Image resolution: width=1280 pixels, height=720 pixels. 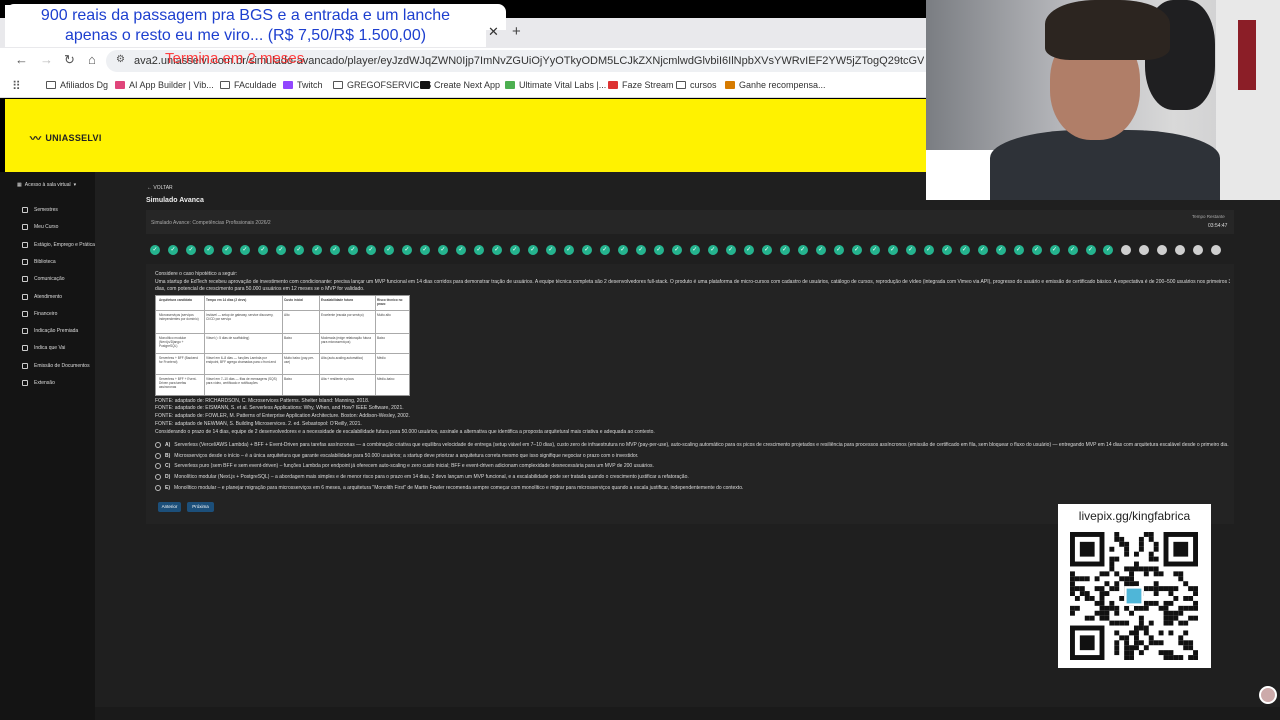 What do you see at coordinates (43, 348) in the screenshot?
I see `sidebar-item: Indica que Vai` at bounding box center [43, 348].